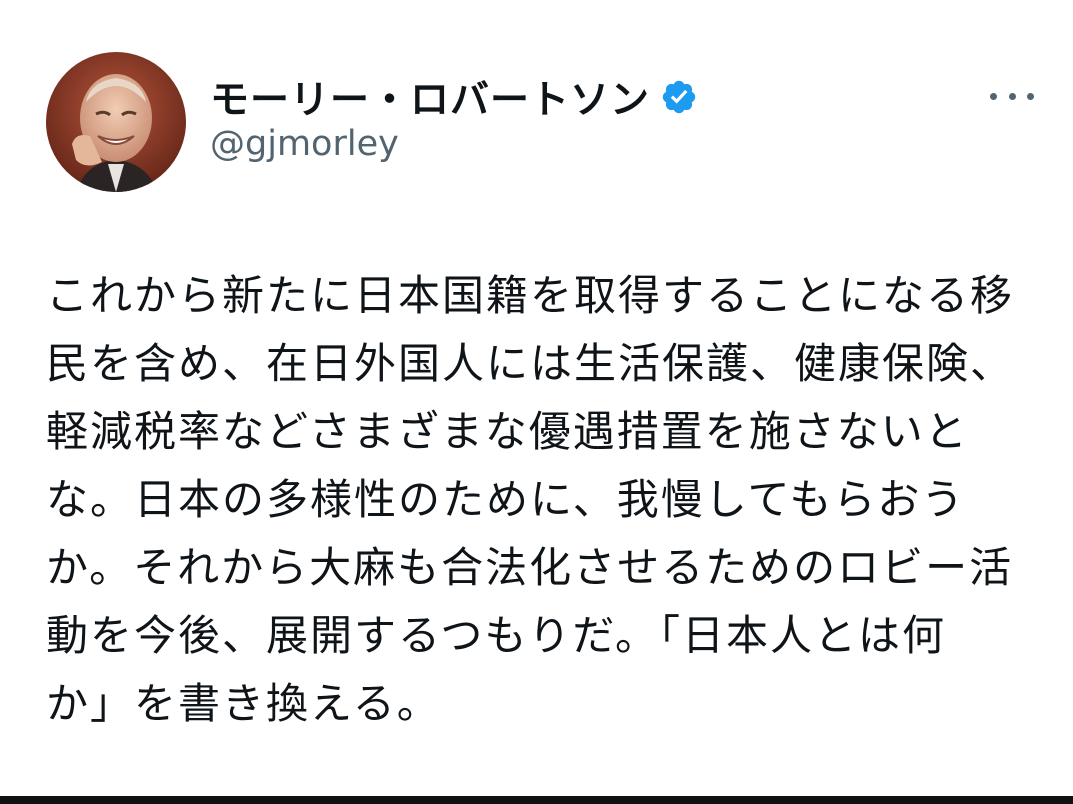 This screenshot has height=804, width=1073. What do you see at coordinates (496, 635) in the screenshot?
I see `tweet-text-line: 動を今後、展開するつもりだ。「日本人とは何` at bounding box center [496, 635].